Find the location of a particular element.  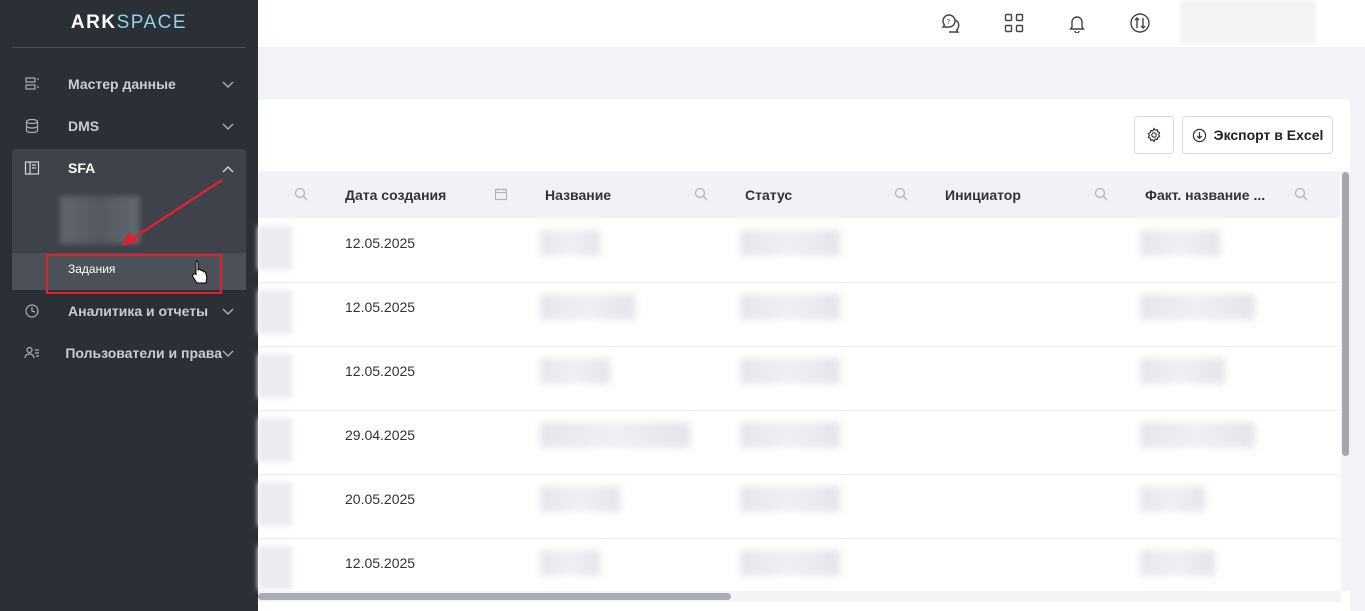

gear-icon is located at coordinates (1154, 135).